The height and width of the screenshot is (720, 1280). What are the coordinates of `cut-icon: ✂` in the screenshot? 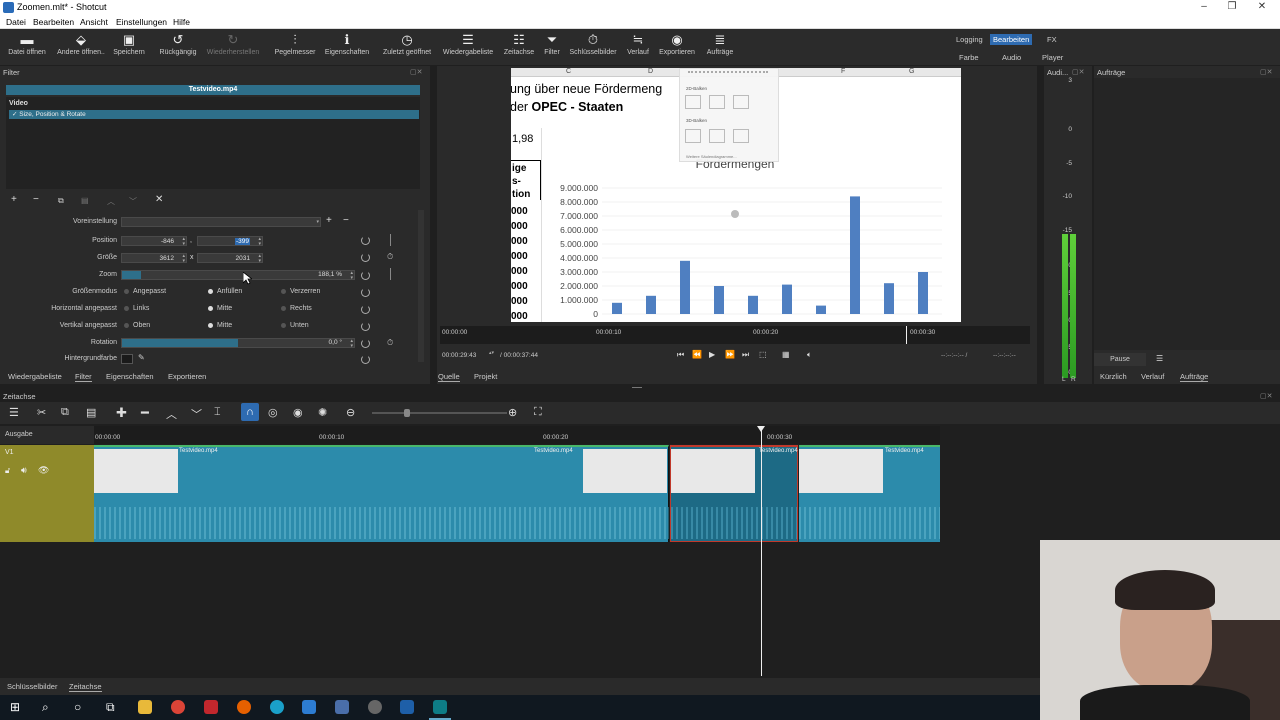 It's located at (41, 412).